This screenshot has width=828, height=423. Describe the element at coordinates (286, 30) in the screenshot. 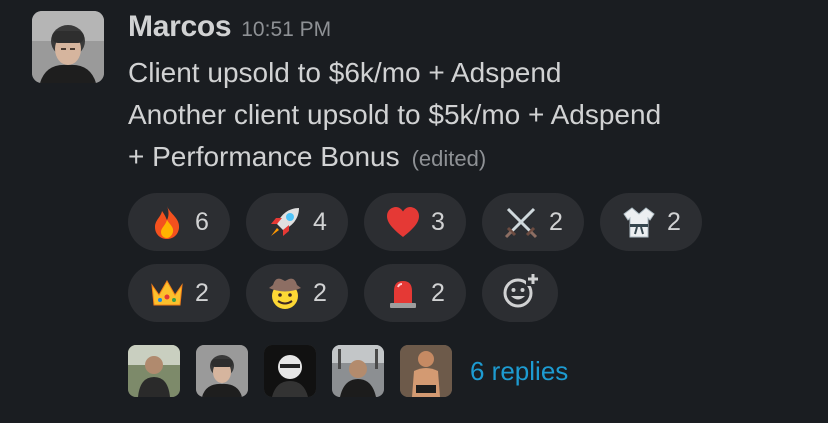

I see `timestamp: 10:51 PM` at that location.